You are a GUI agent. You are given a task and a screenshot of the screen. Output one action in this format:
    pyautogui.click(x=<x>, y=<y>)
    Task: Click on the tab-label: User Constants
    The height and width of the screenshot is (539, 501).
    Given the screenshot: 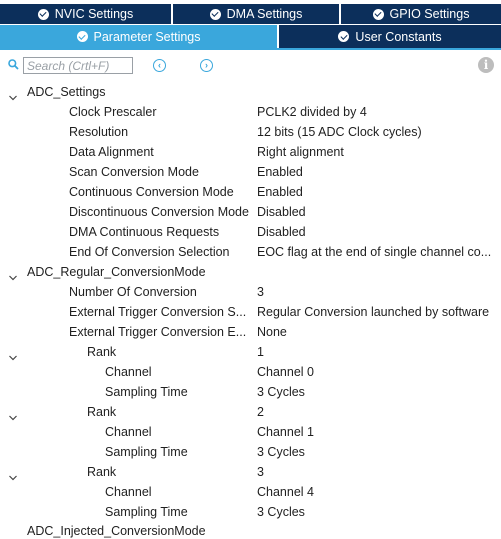 What is the action you would take?
    pyautogui.click(x=398, y=36)
    